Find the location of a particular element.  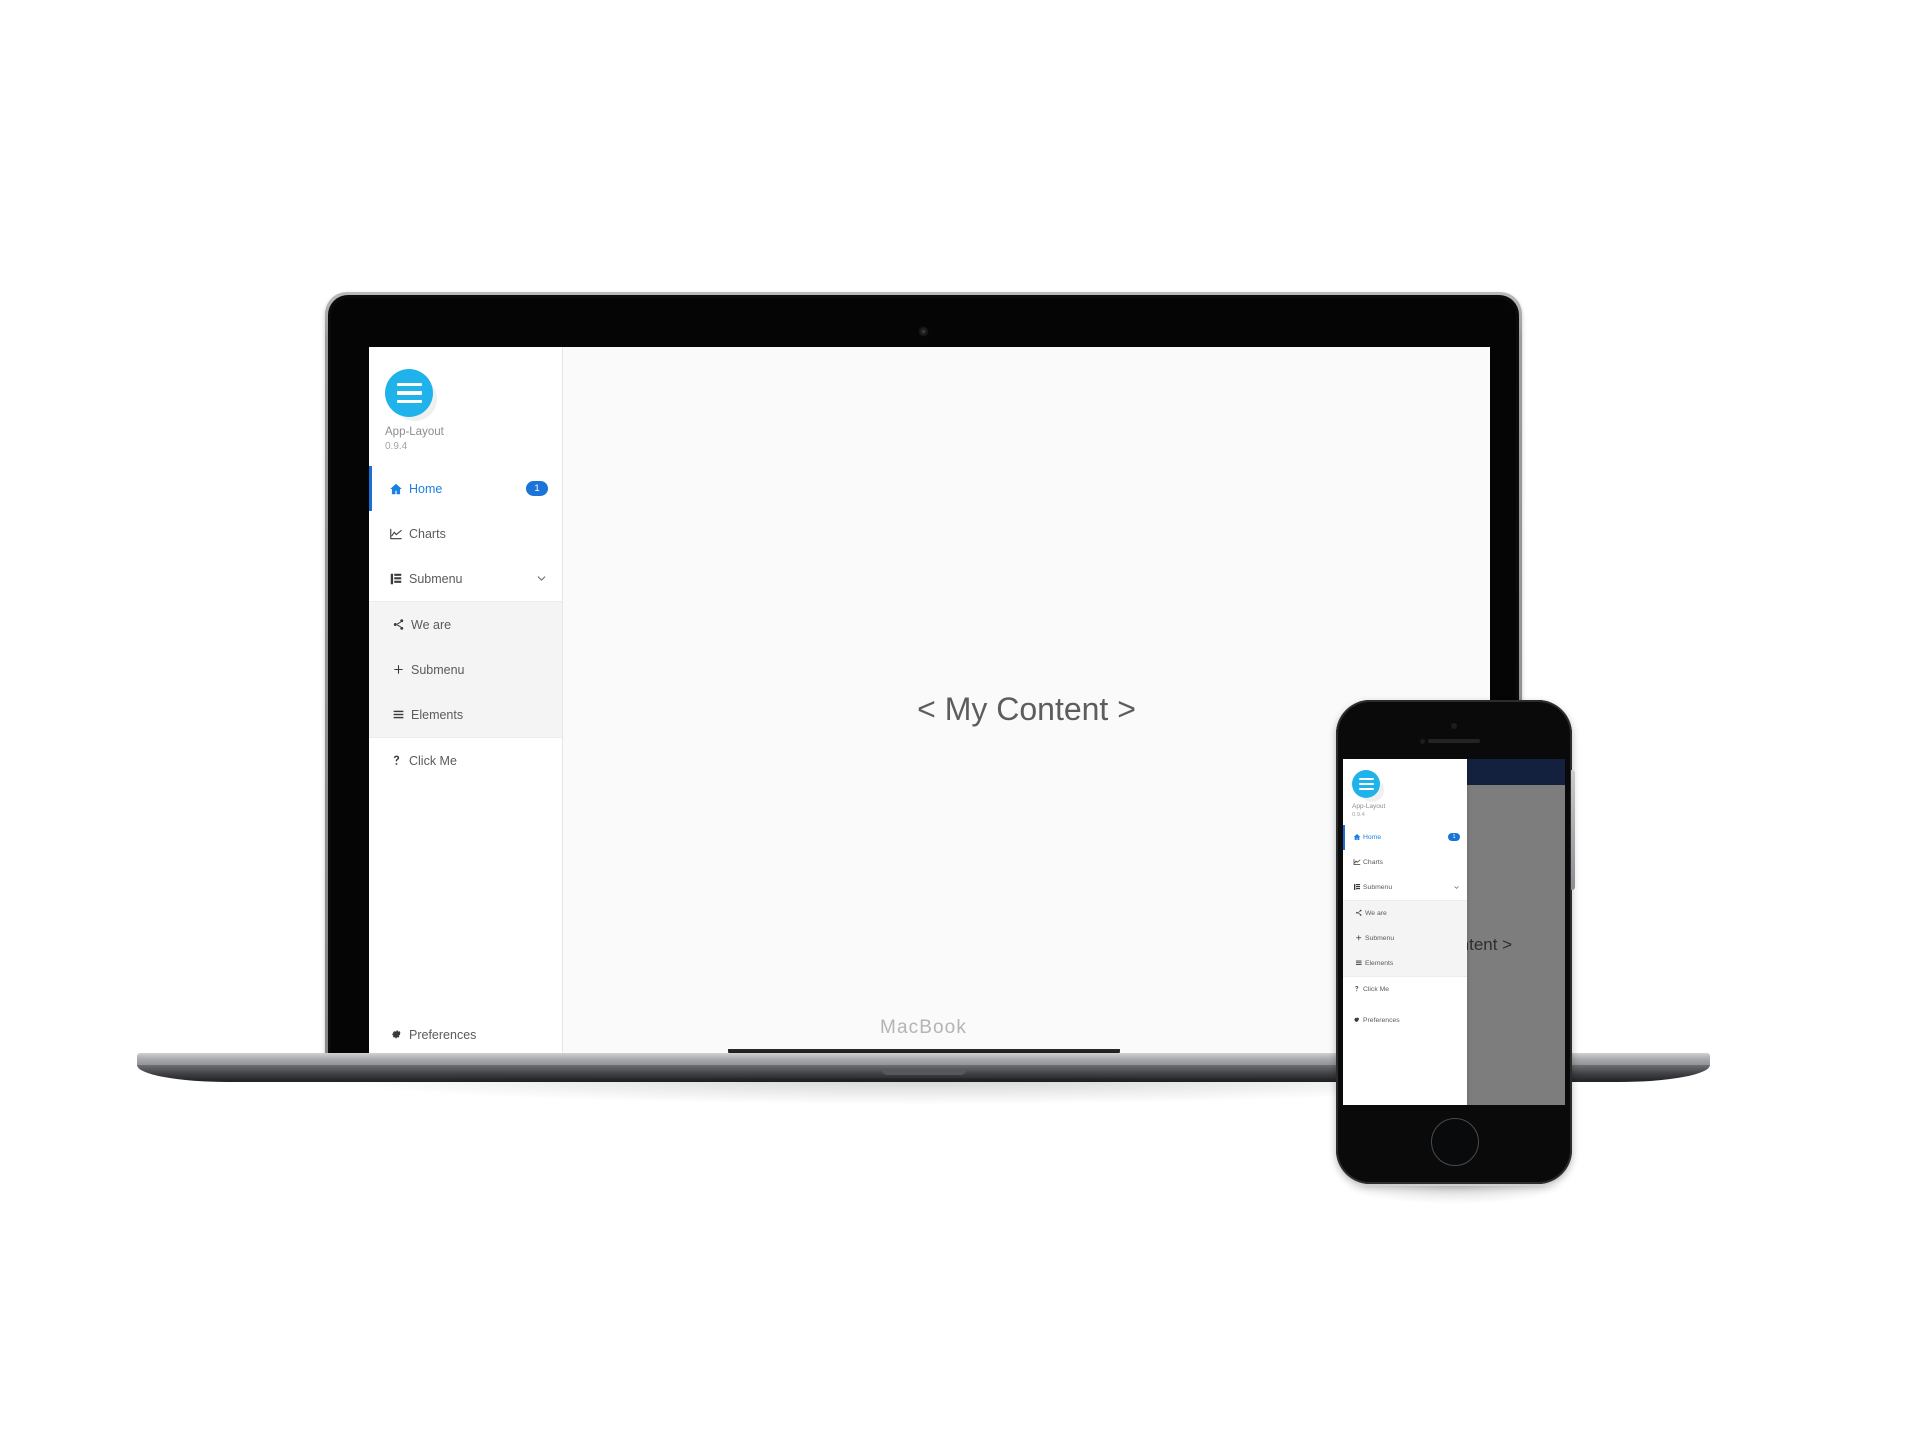

phone-side-button is located at coordinates (1573, 830).